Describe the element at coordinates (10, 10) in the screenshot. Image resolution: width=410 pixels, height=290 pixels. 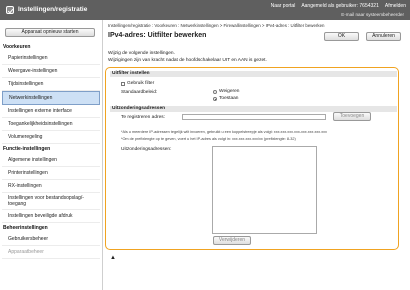
I see `settings-logo-icon` at that location.